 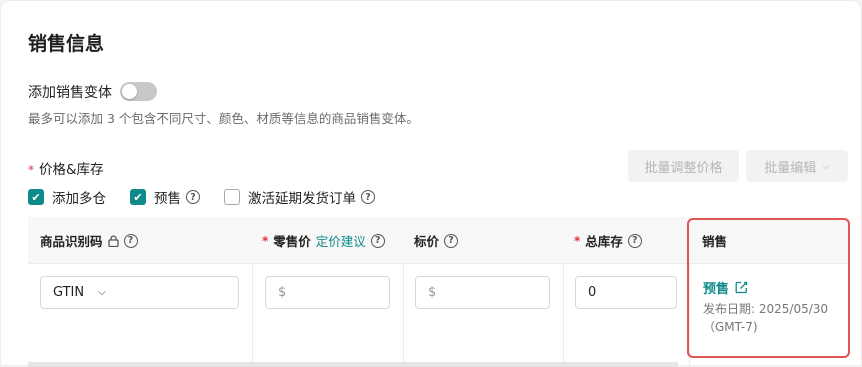 I want to click on toggle-knob, so click(x=129, y=91).